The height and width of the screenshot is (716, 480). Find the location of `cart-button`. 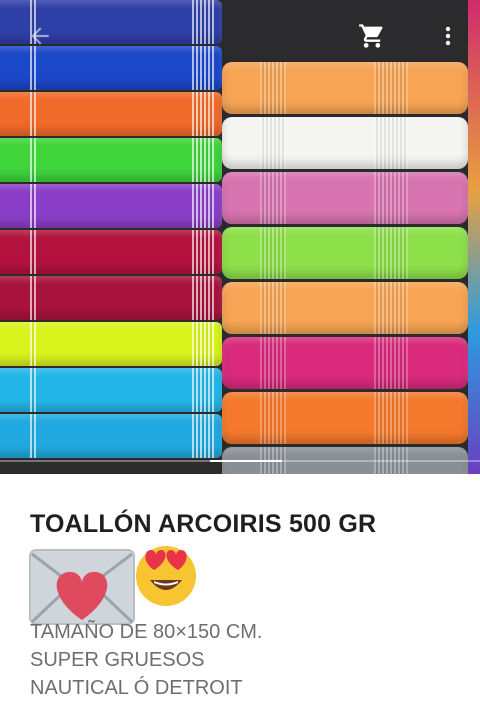

cart-button is located at coordinates (372, 36).